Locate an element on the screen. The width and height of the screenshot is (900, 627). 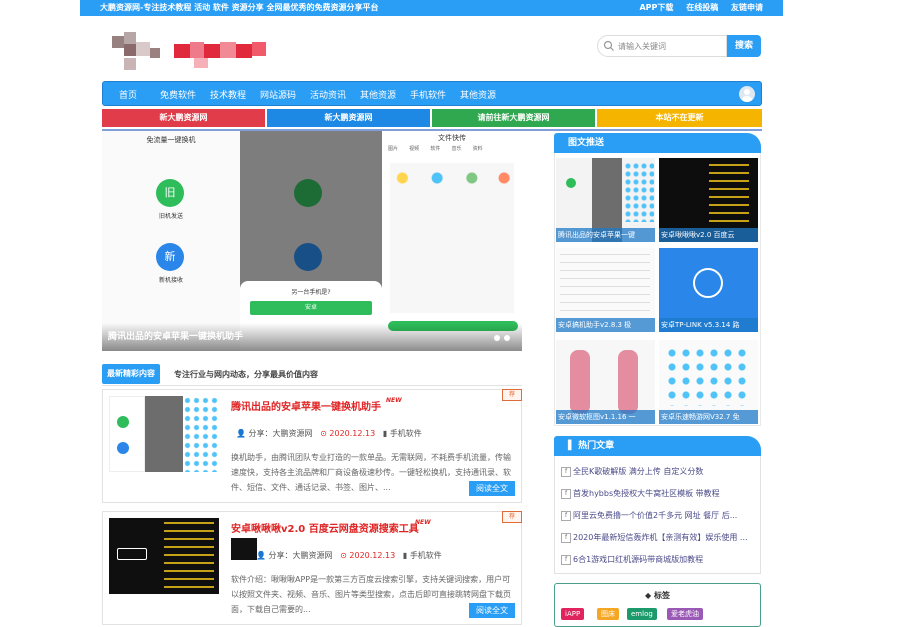
banner-link-3: 请前往新大鹏资源网 is located at coordinates (513, 118).